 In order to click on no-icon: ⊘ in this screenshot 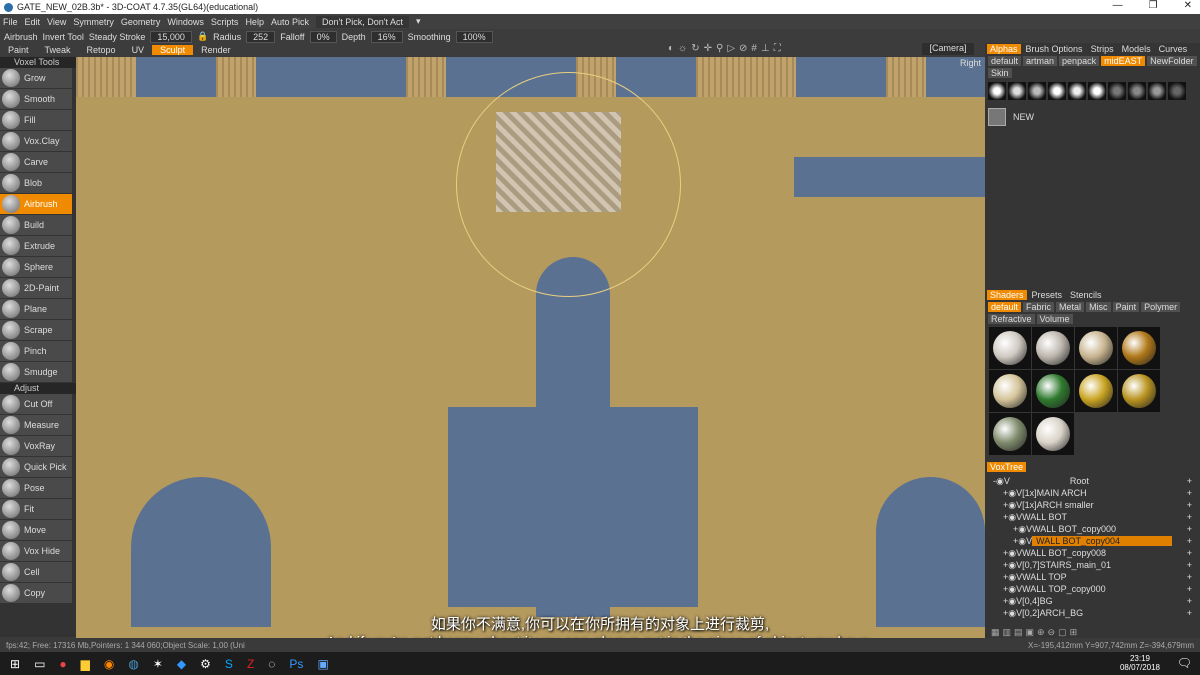, I will do `click(743, 48)`.